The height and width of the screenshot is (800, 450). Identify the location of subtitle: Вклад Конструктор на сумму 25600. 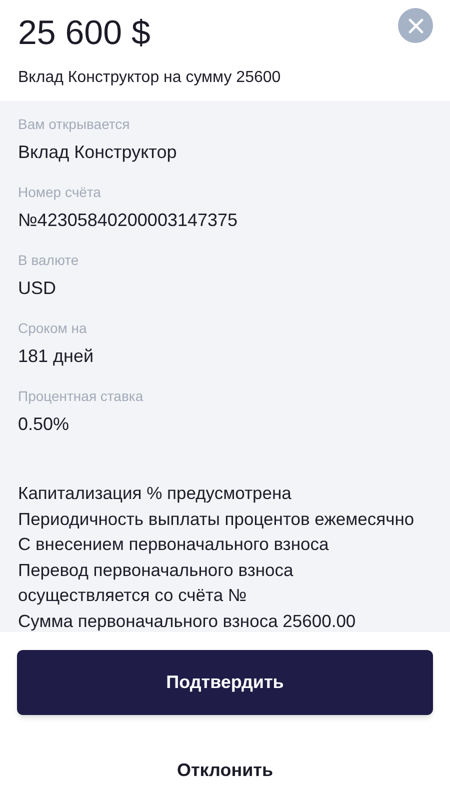
(149, 78).